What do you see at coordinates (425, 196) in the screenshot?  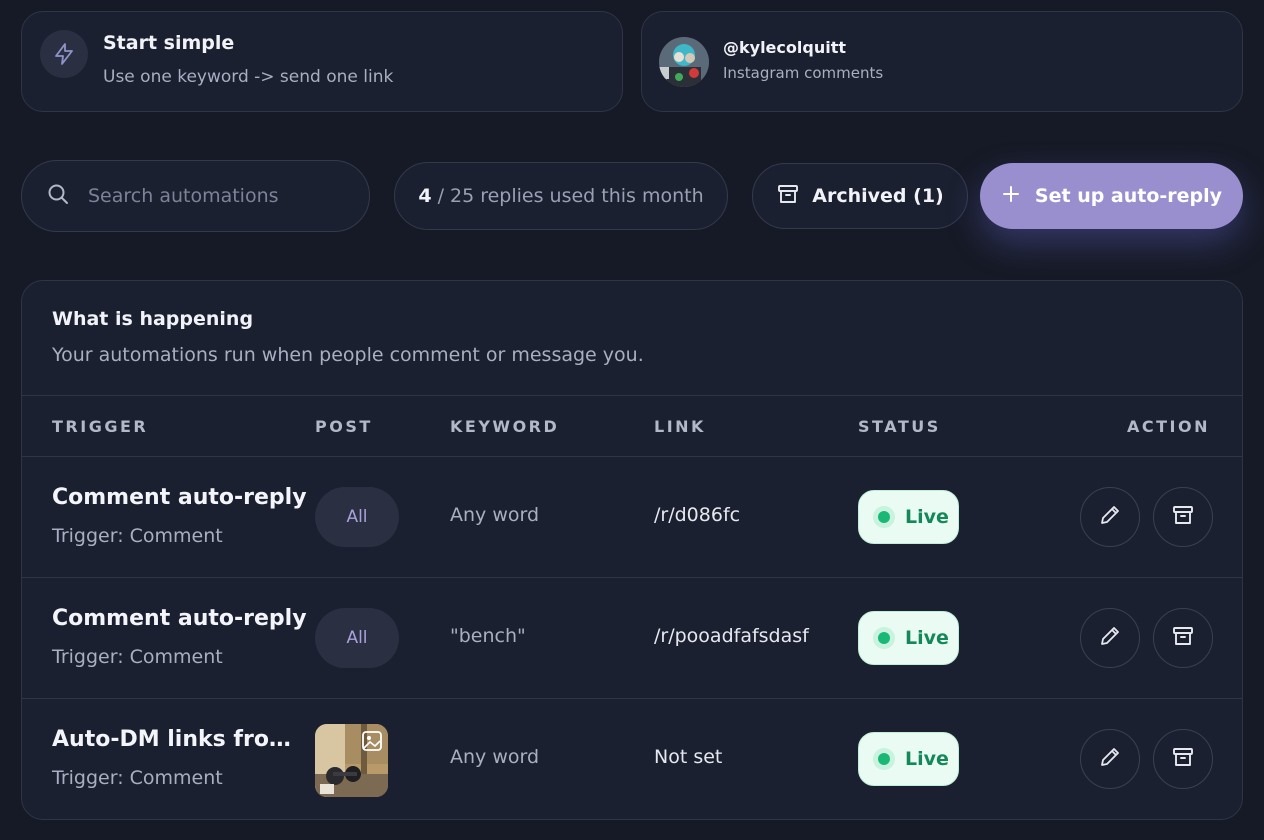 I see `usage-count: 4` at bounding box center [425, 196].